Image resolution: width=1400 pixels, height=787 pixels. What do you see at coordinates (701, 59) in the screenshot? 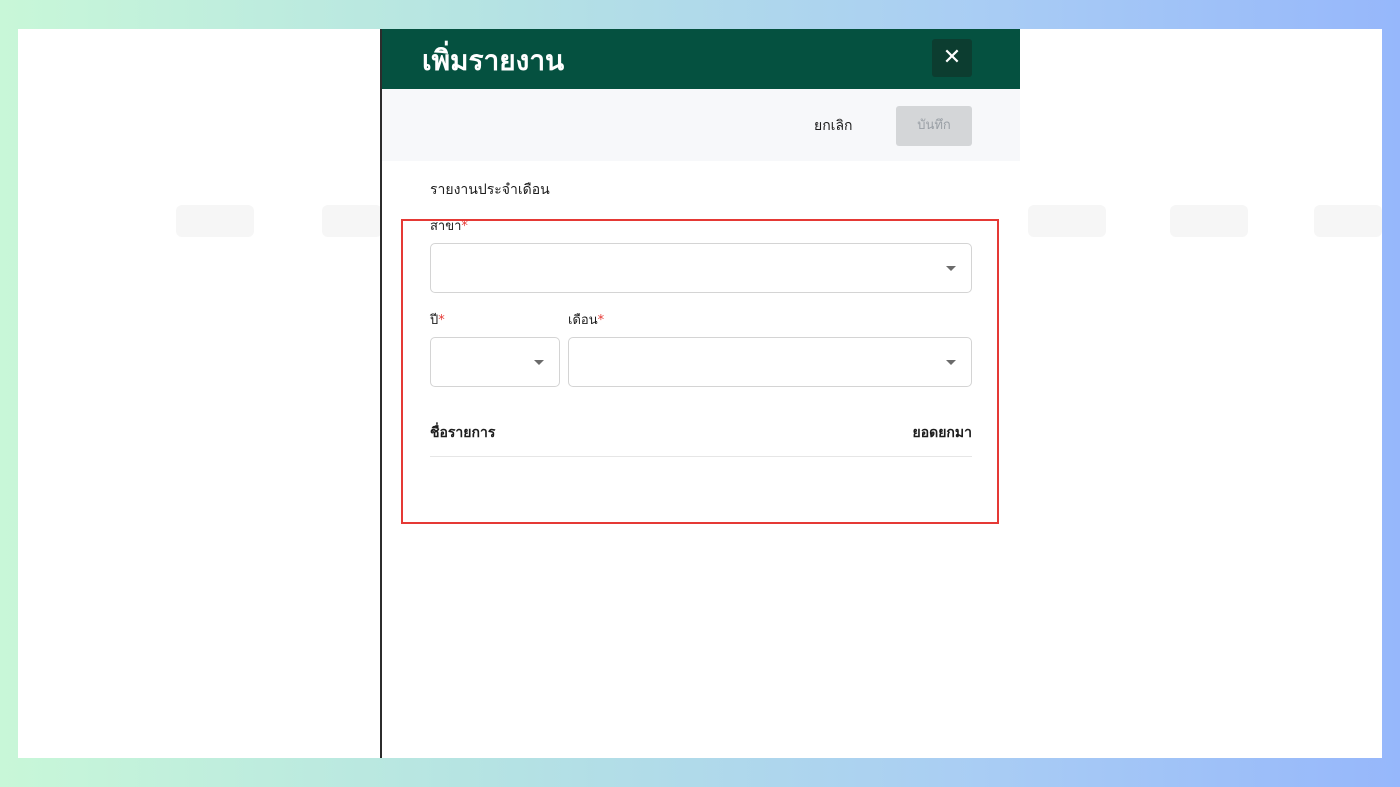
I see `dialog-header: เพิ่มรายงาน ✕` at bounding box center [701, 59].